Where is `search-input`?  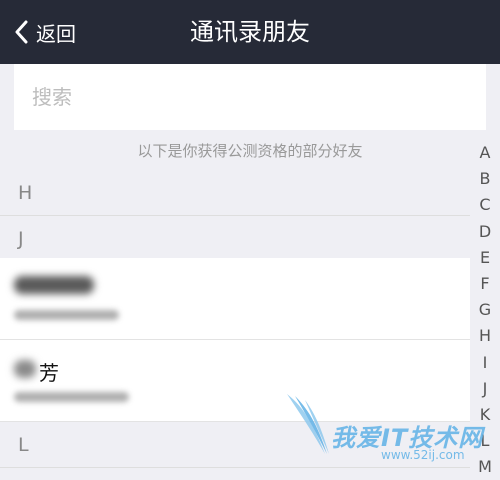 search-input is located at coordinates (250, 97).